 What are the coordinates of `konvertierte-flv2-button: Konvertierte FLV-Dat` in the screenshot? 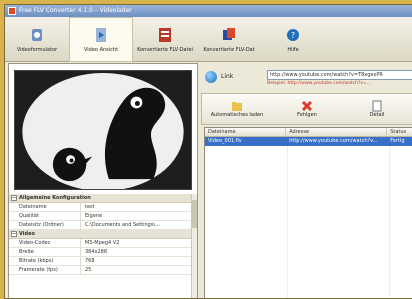 It's located at (229, 39).